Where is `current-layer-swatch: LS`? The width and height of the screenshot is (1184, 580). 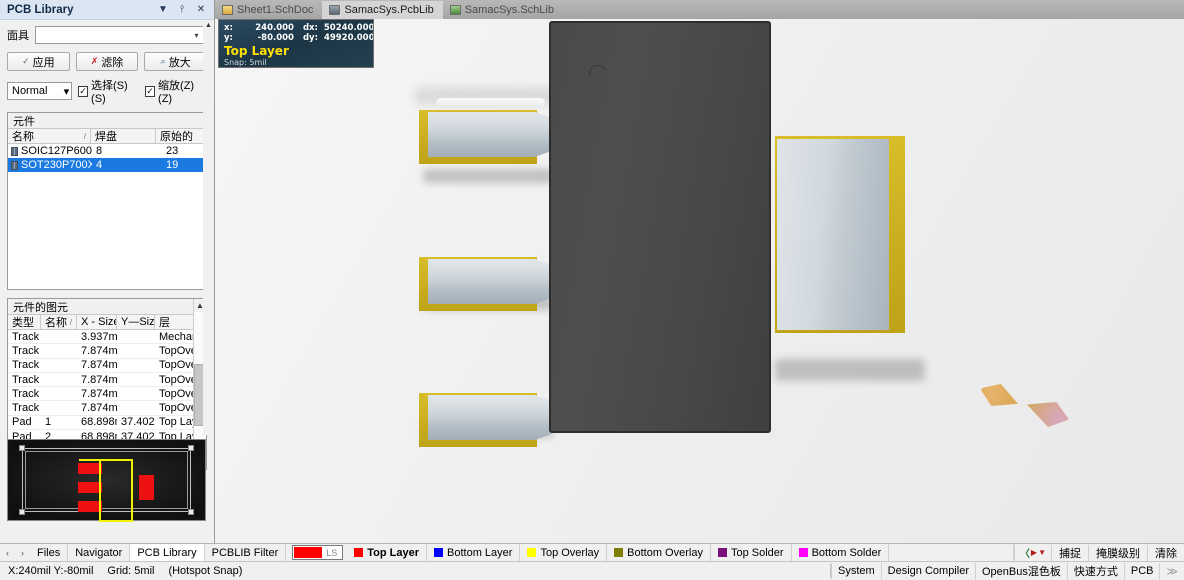 current-layer-swatch: LS is located at coordinates (318, 552).